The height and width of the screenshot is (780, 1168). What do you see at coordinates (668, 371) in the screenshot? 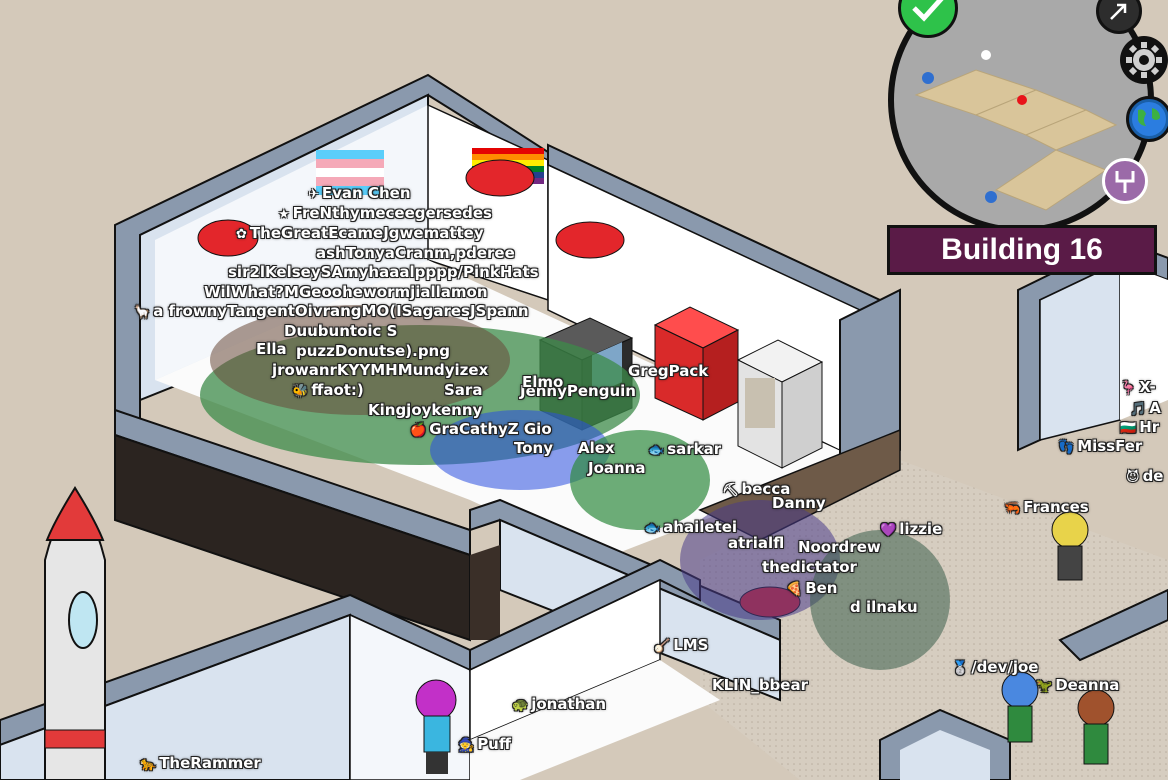
I see `player-name: GregPack` at bounding box center [668, 371].